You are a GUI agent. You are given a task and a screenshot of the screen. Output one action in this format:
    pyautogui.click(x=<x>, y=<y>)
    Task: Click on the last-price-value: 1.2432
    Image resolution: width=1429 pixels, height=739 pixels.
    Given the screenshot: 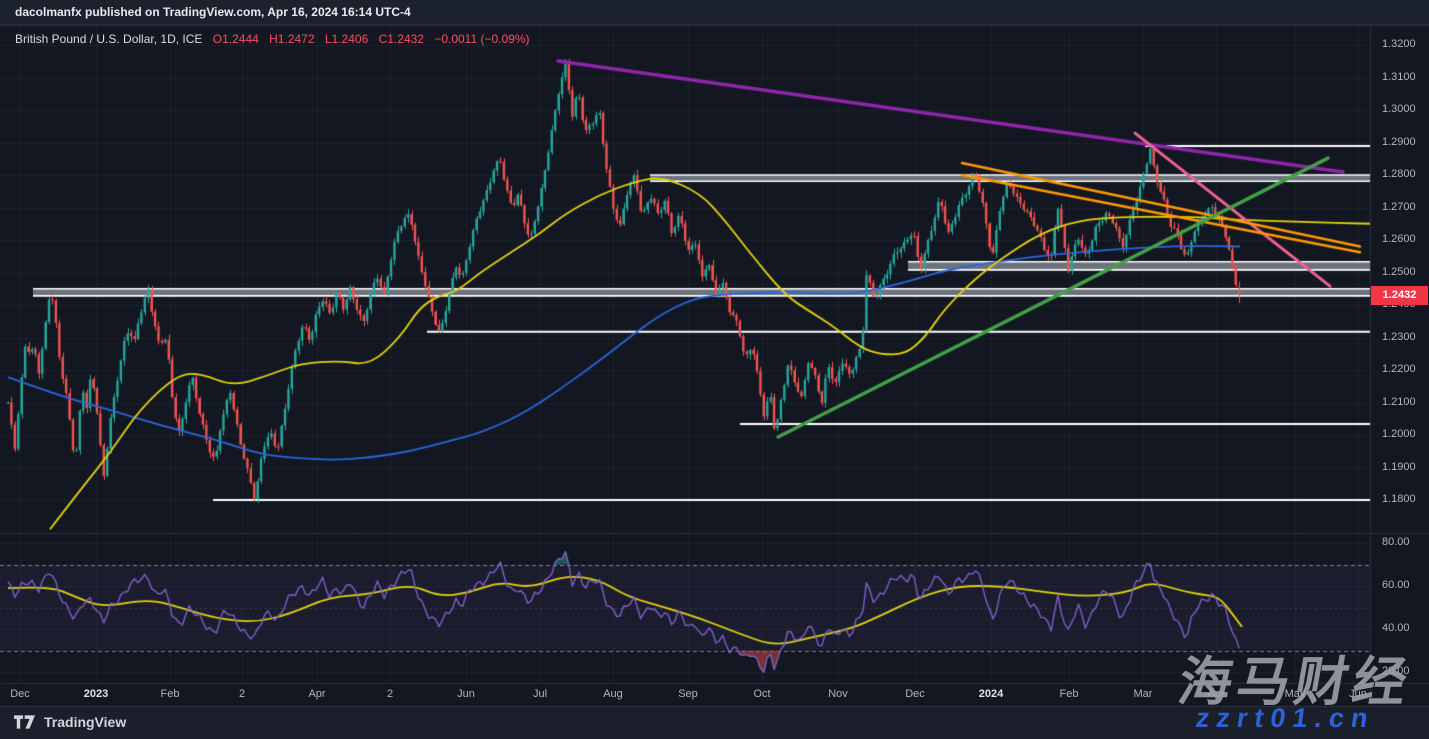 What is the action you would take?
    pyautogui.click(x=1399, y=295)
    